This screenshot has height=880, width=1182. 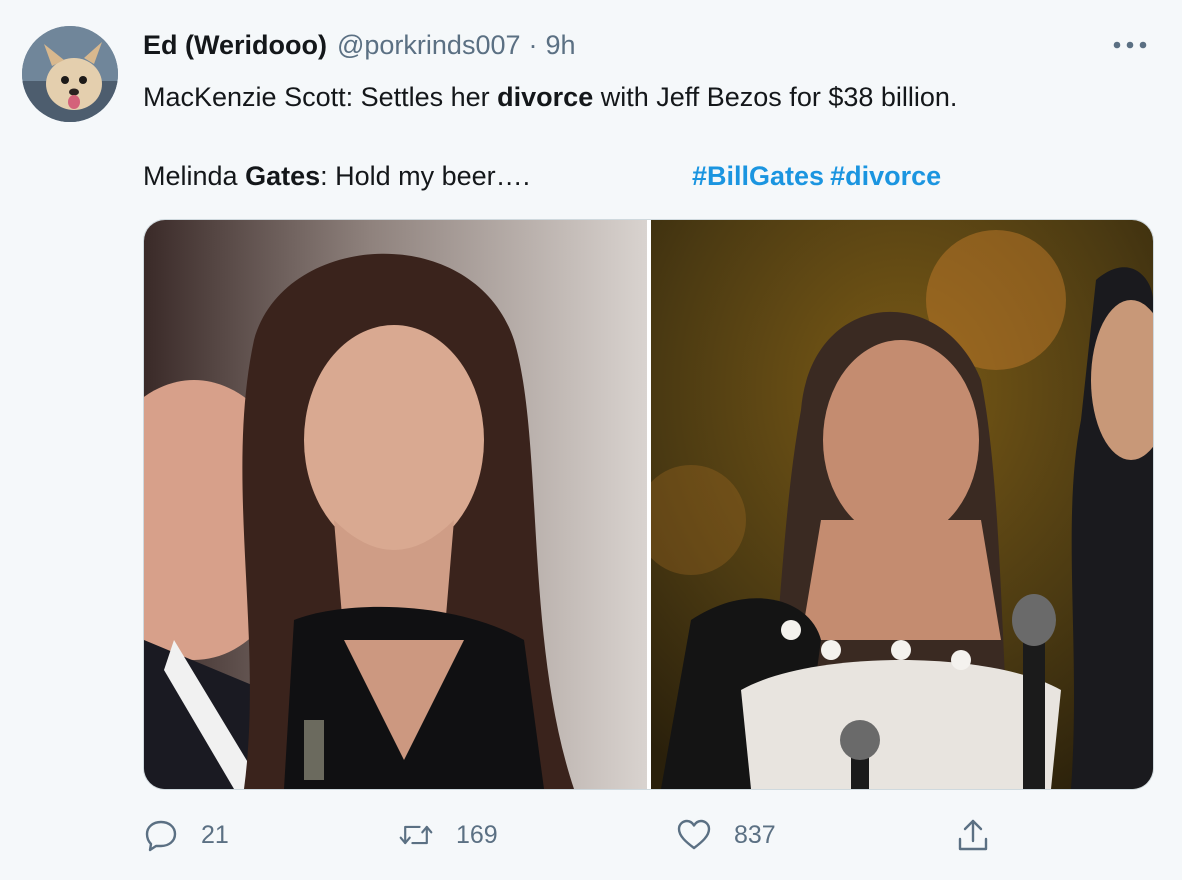 What do you see at coordinates (591, 835) in the screenshot?
I see `tweet-actions: 21 169 837` at bounding box center [591, 835].